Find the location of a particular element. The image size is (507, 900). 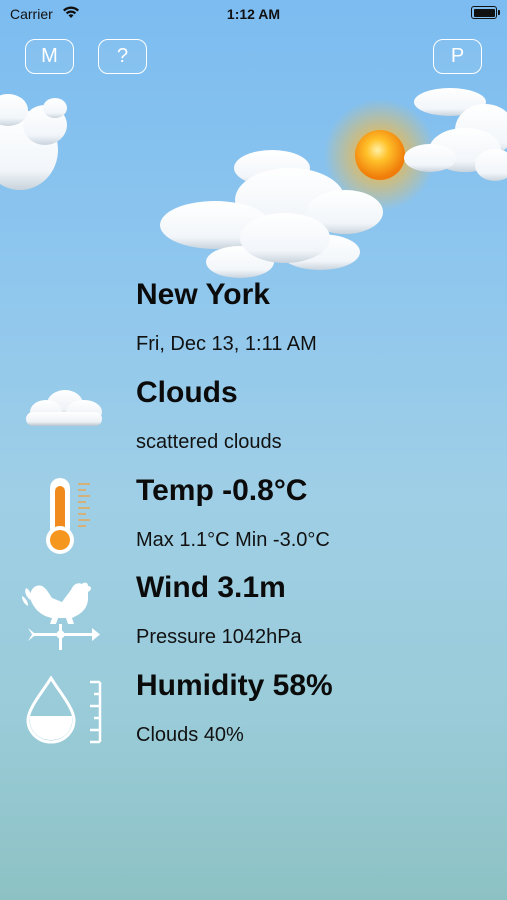

m-button: M is located at coordinates (49, 56).